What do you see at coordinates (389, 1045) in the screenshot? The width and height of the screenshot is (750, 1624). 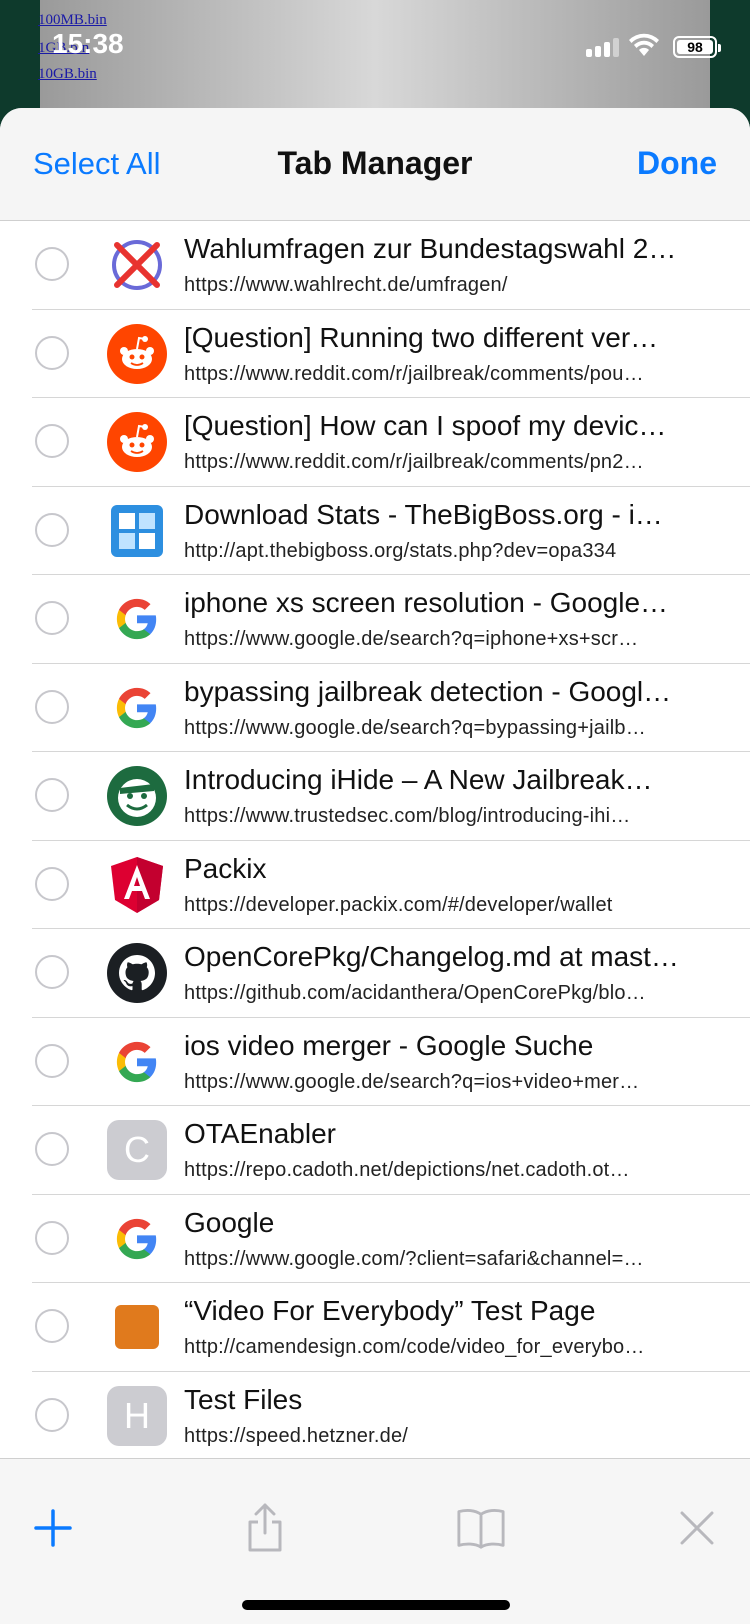 I see `tab-title: ios video merger - Google Suche` at bounding box center [389, 1045].